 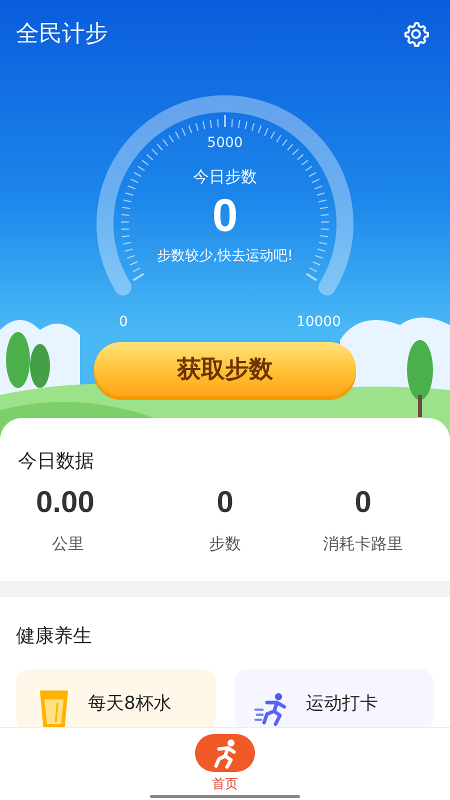 What do you see at coordinates (225, 215) in the screenshot?
I see `step-count: 0` at bounding box center [225, 215].